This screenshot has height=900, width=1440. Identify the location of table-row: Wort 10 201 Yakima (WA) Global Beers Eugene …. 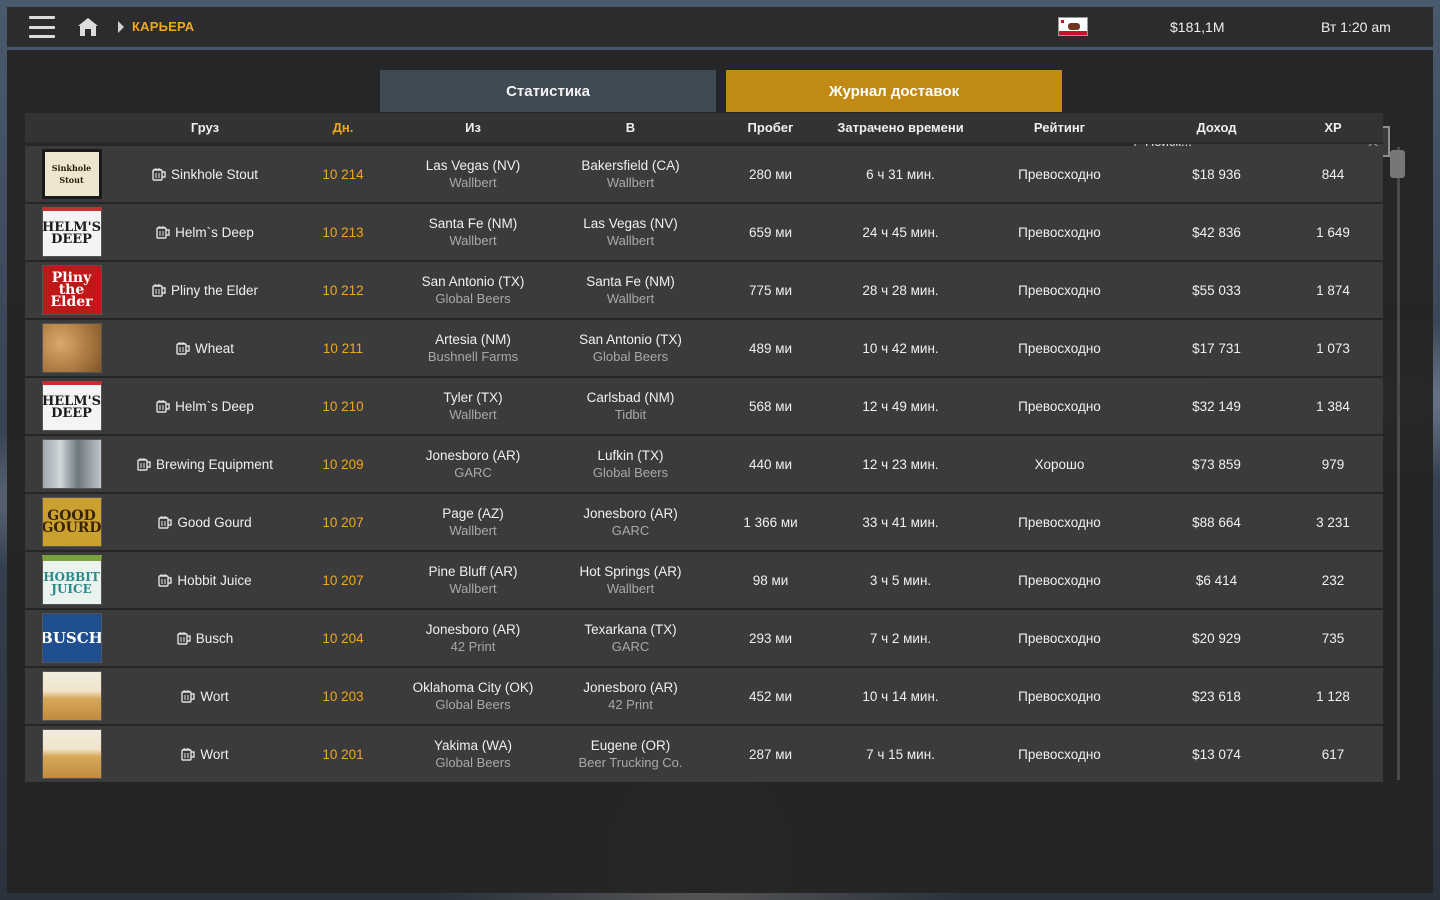
(704, 754).